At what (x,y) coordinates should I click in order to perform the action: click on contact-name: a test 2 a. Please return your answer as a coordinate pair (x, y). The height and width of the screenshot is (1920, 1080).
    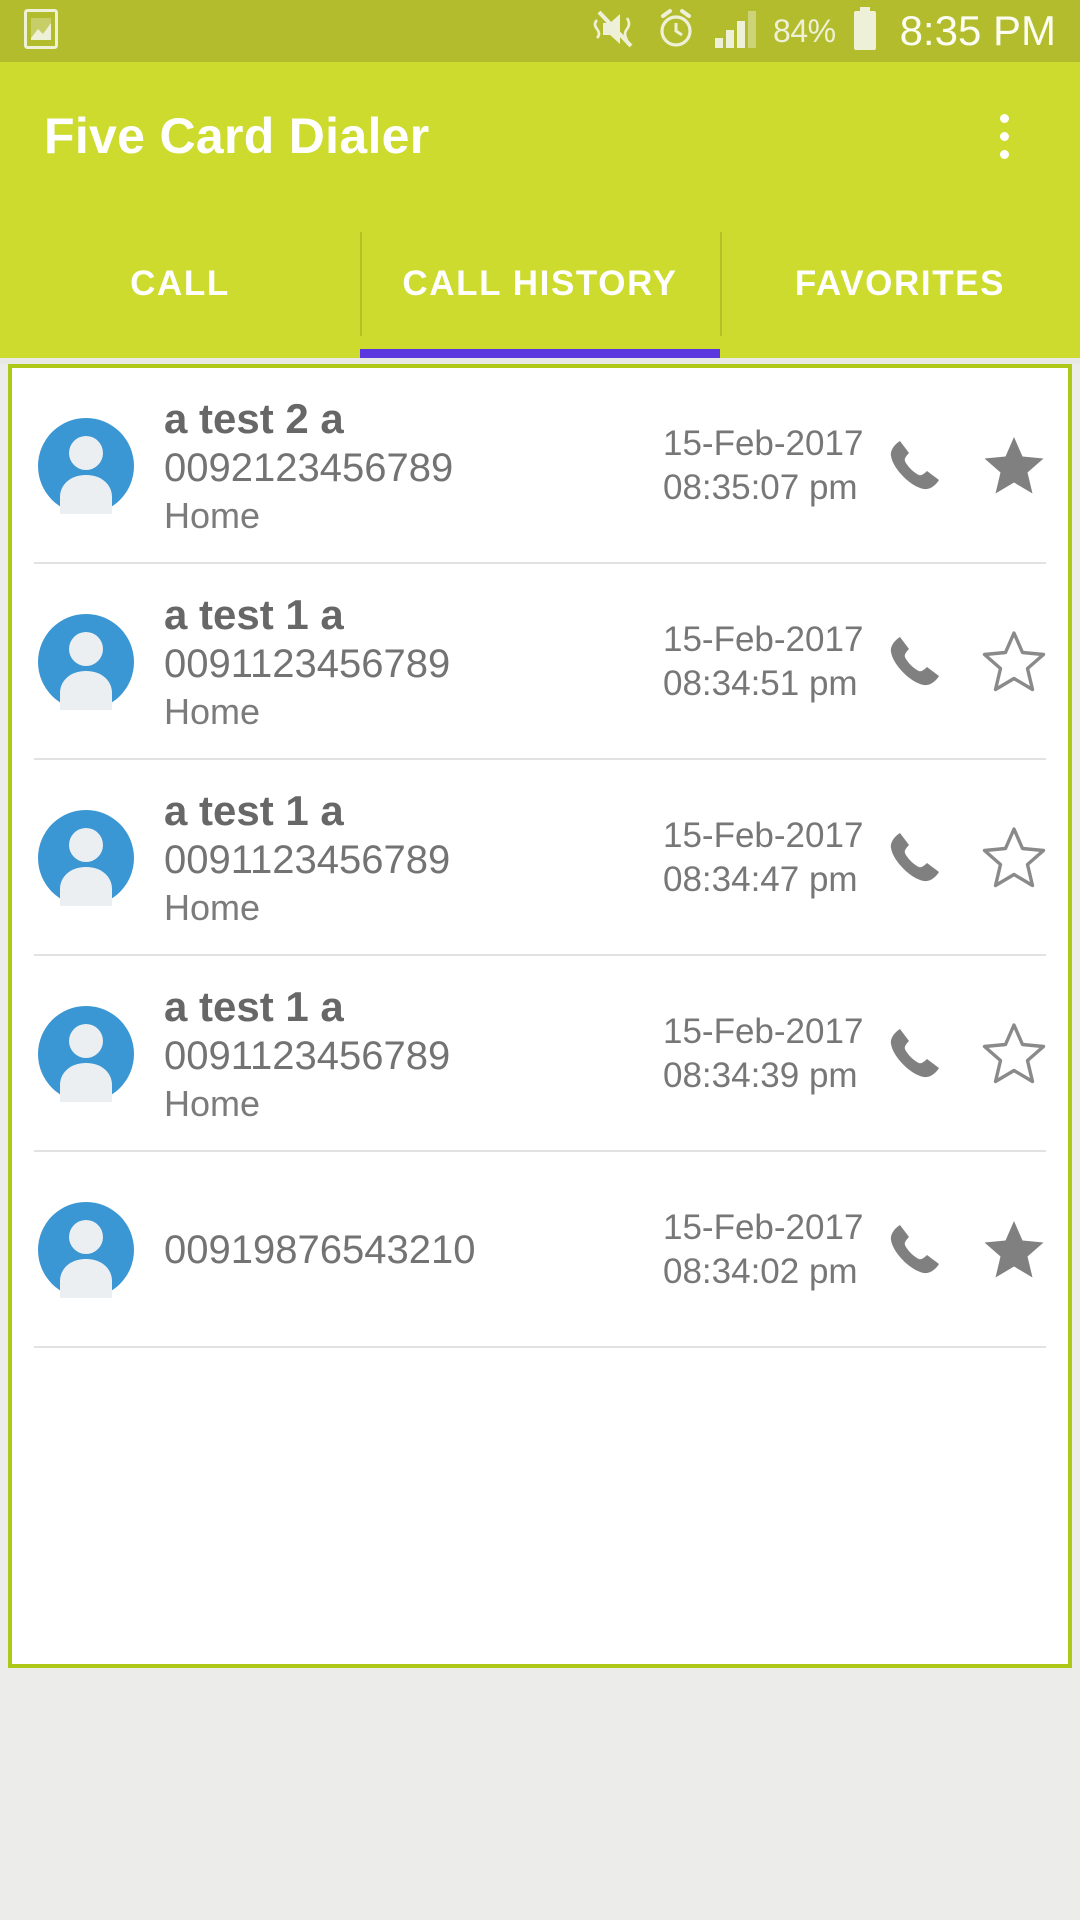
    Looking at the image, I should click on (254, 419).